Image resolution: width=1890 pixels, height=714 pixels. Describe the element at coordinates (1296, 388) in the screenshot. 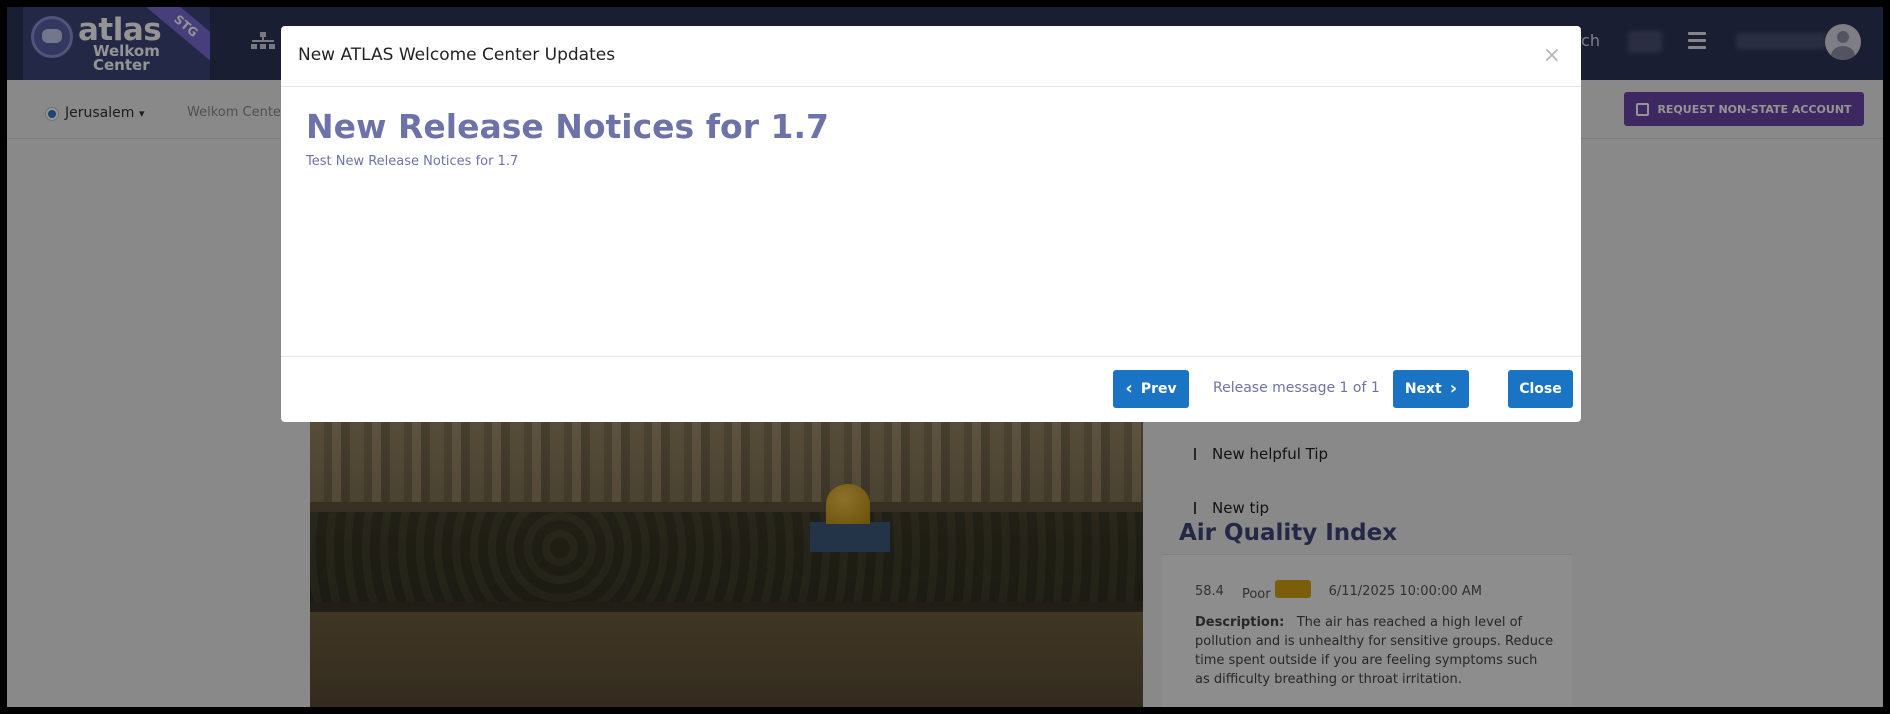

I see `release-counter: Release message 1 of 1` at that location.